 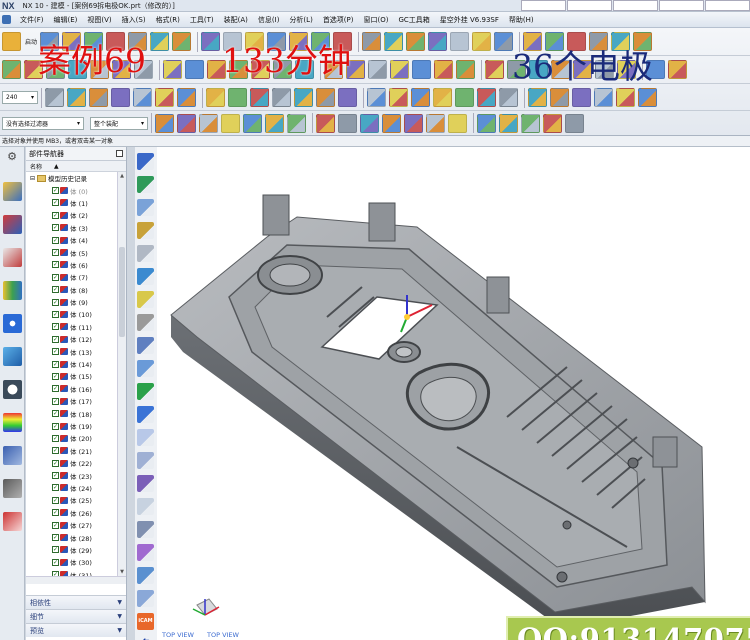 I want to click on tree-body-item: ✓ 体 (30), so click(x=71, y=562).